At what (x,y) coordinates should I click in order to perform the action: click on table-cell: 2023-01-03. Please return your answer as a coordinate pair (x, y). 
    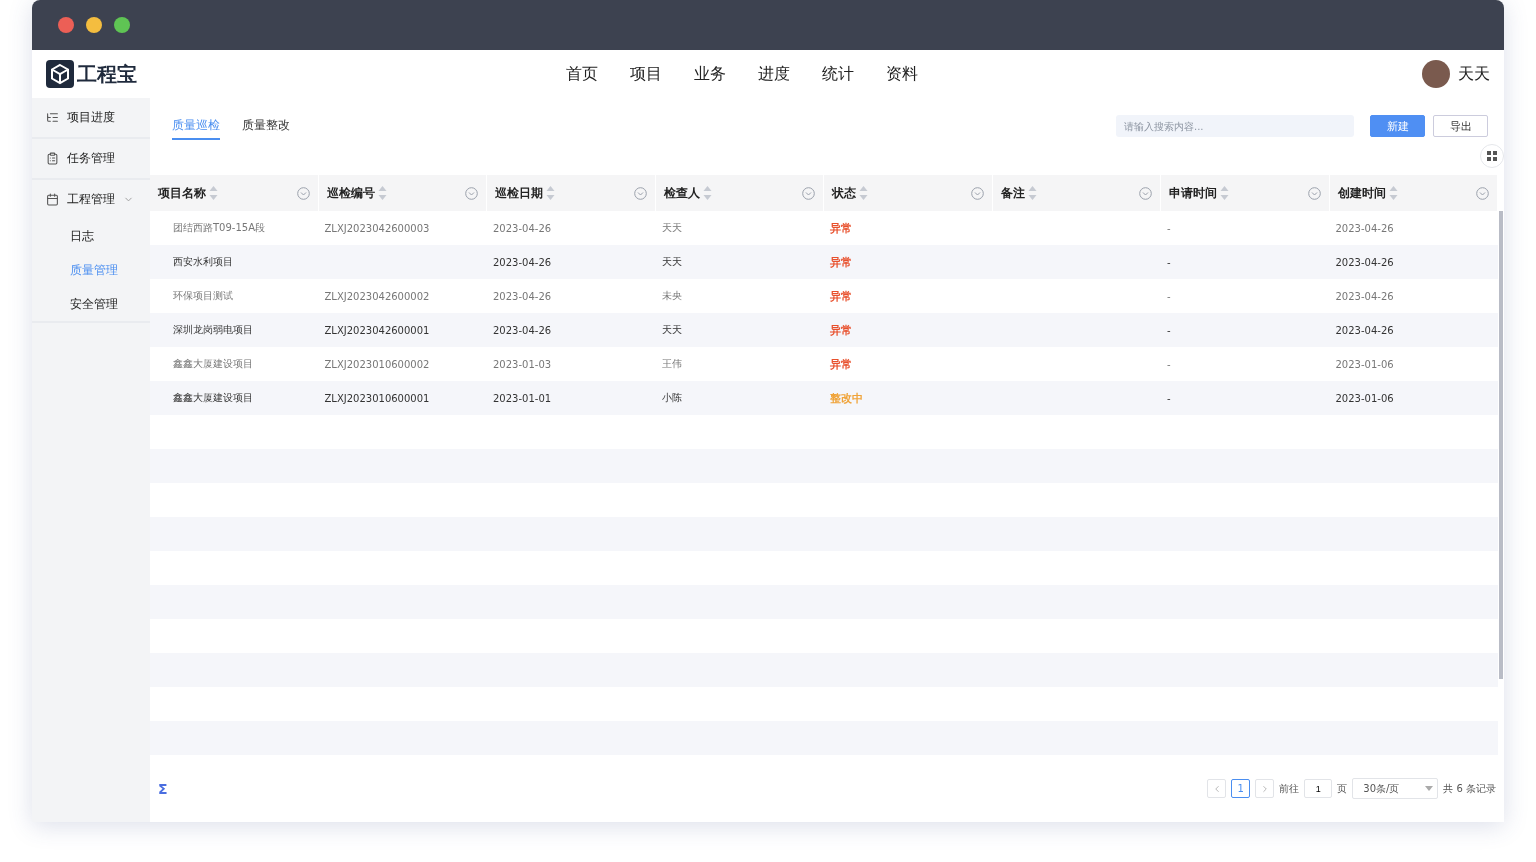
    Looking at the image, I should click on (522, 364).